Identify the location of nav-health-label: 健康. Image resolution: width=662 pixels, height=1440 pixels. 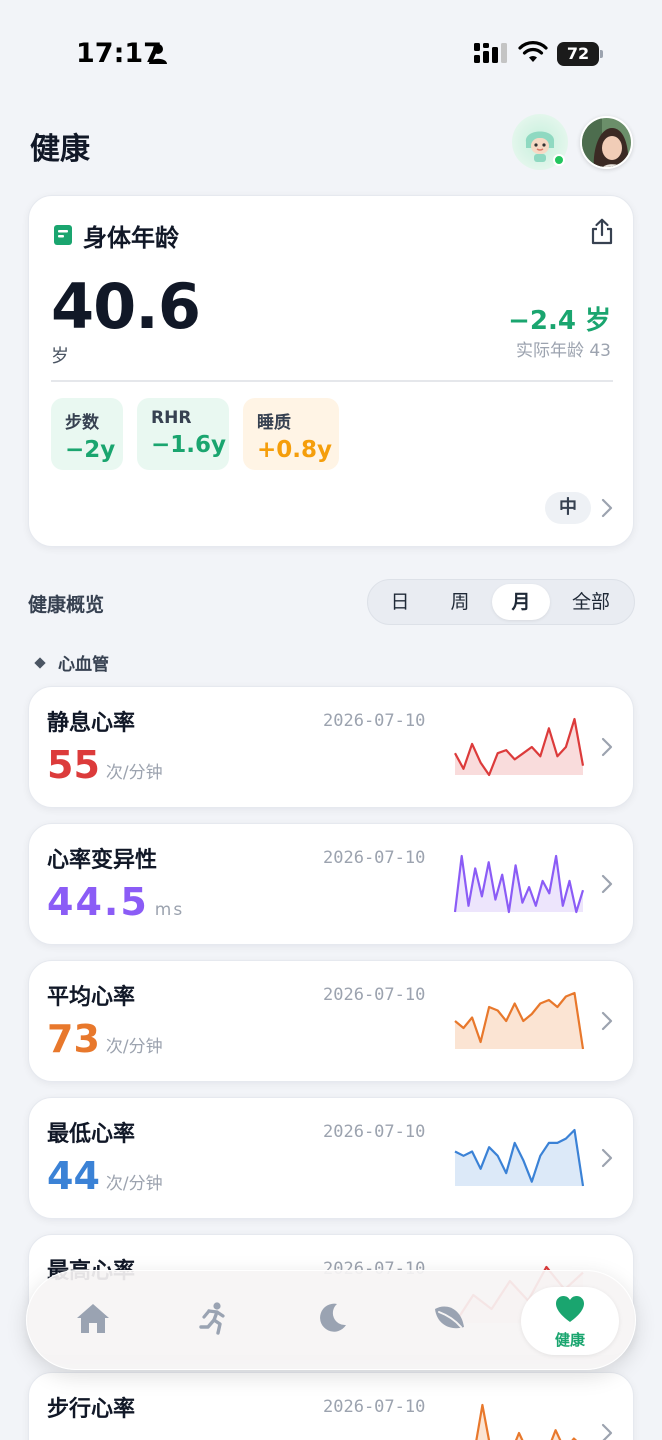
(569, 1340).